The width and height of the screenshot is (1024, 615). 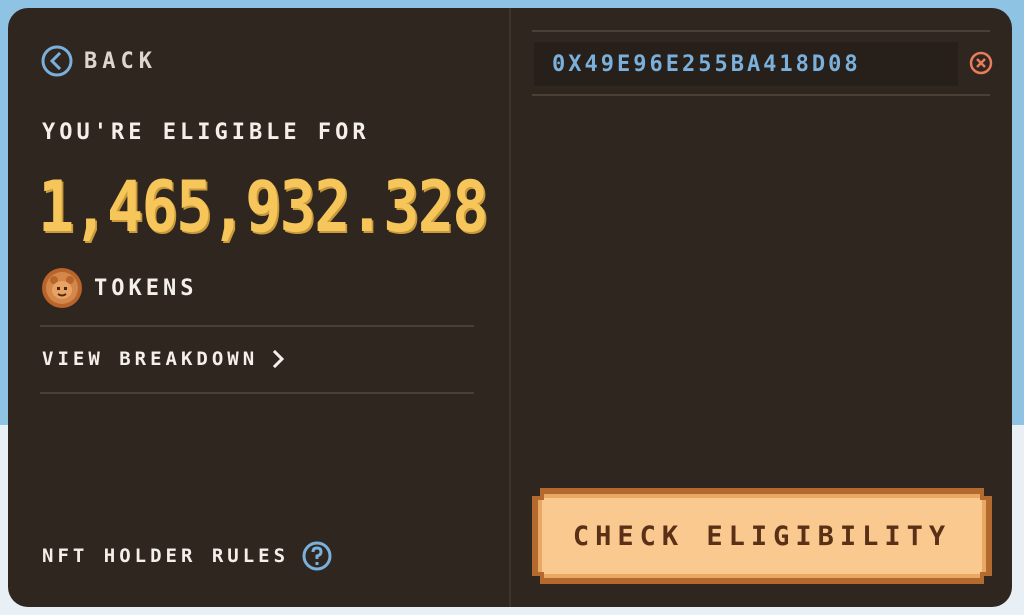 I want to click on chevron-right-icon, so click(x=279, y=359).